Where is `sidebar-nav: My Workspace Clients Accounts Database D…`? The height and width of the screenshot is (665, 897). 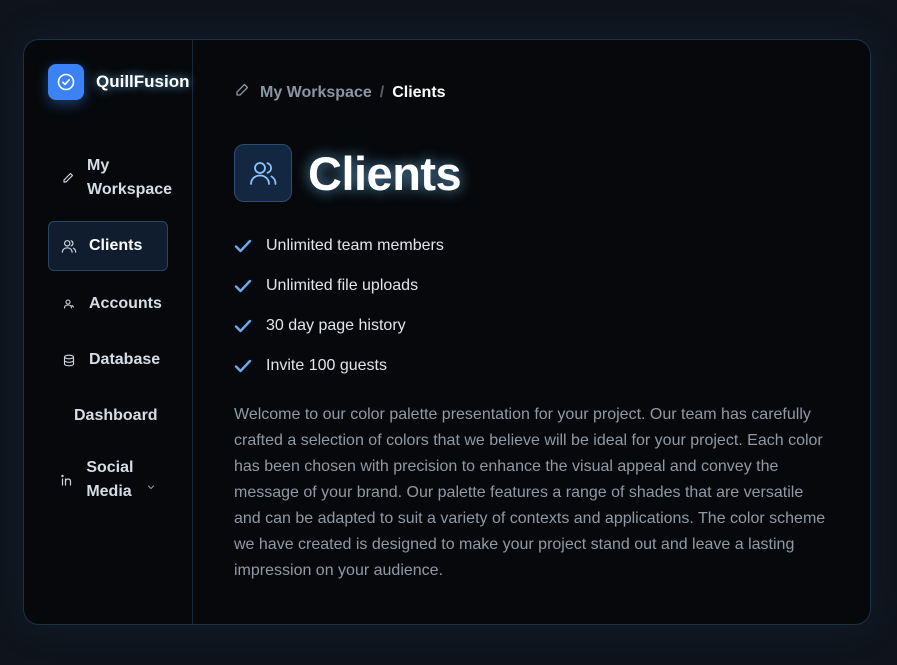 sidebar-nav: My Workspace Clients Accounts Database D… is located at coordinates (110, 331).